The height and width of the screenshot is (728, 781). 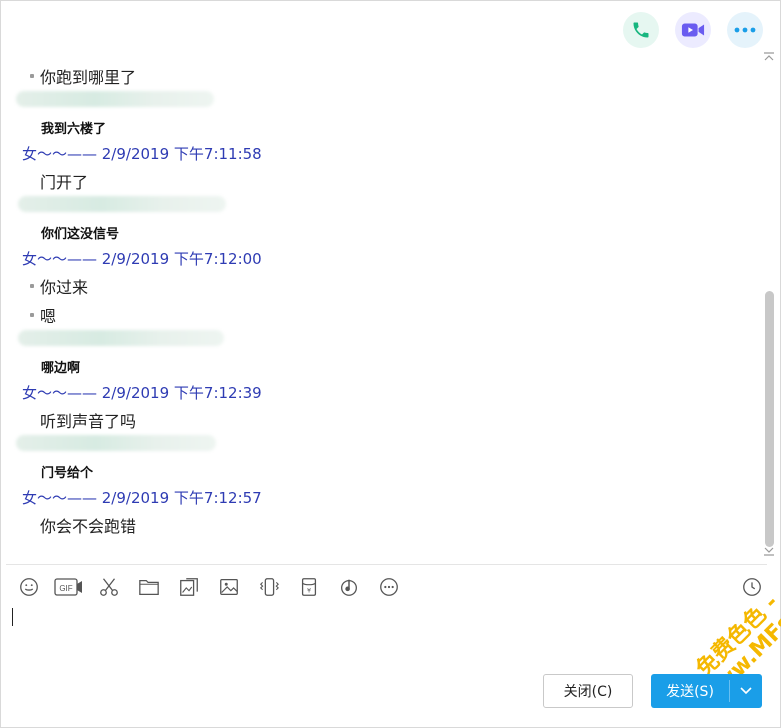 What do you see at coordinates (142, 393) in the screenshot?
I see `message-meta: 女～～—— 2/9/2019 下午7:12:39` at bounding box center [142, 393].